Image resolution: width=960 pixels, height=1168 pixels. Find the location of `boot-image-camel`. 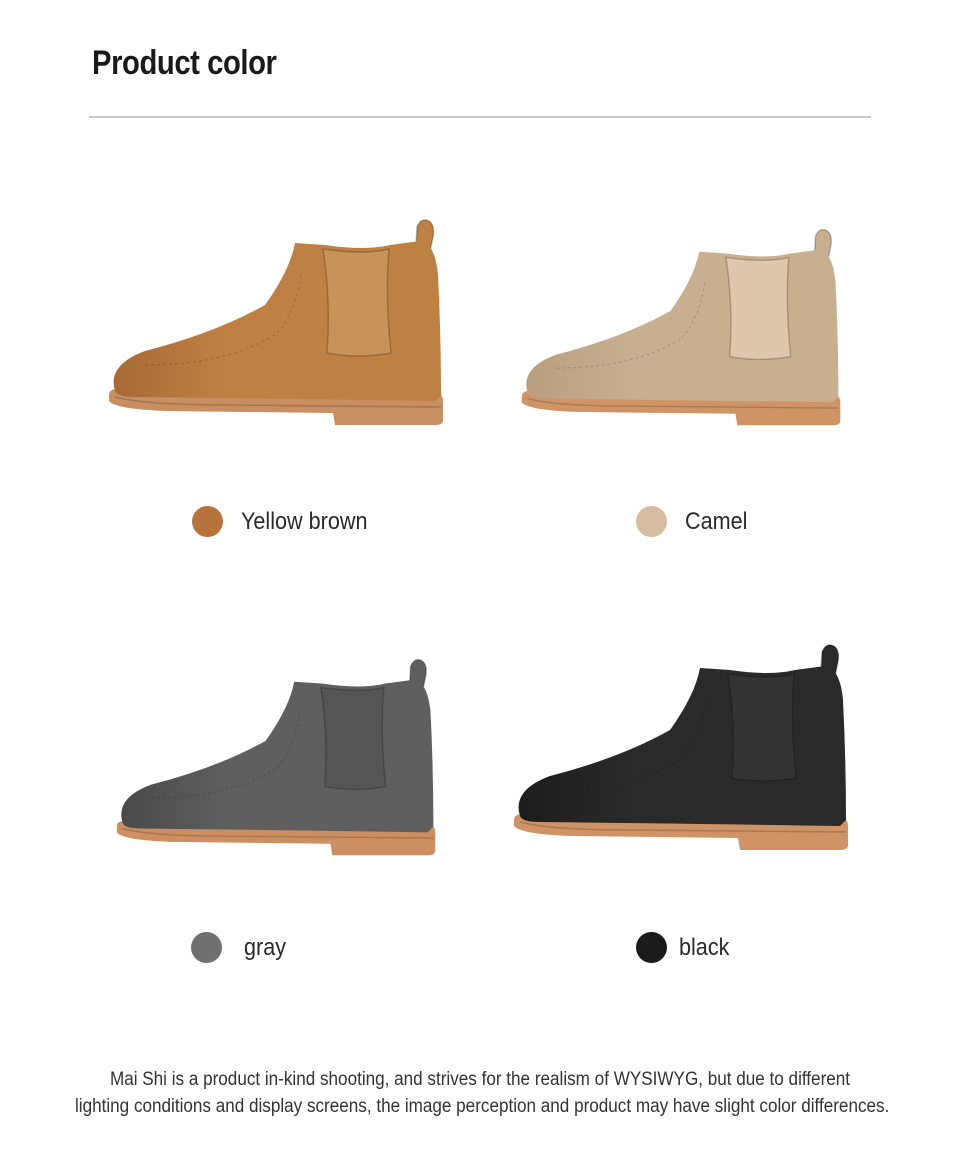

boot-image-camel is located at coordinates (682, 327).